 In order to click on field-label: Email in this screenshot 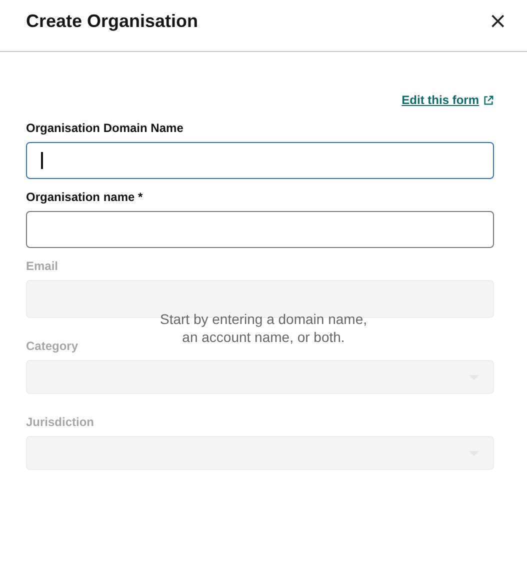, I will do `click(42, 266)`.